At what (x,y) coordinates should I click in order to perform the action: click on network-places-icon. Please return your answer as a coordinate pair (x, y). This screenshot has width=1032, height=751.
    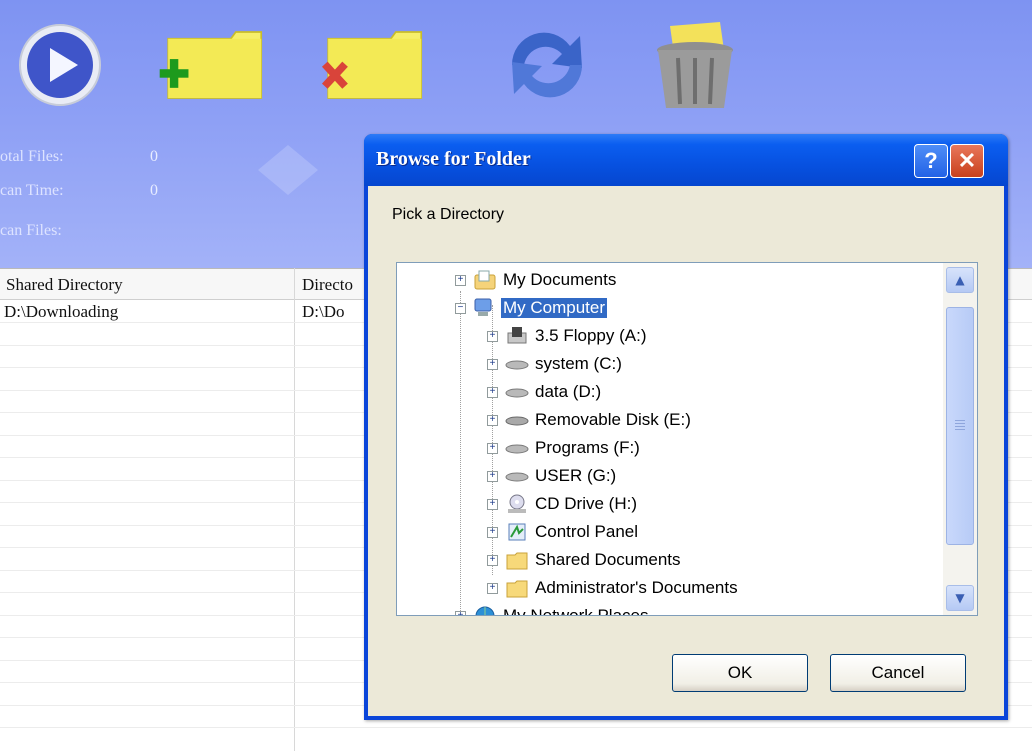
    Looking at the image, I should click on (485, 610).